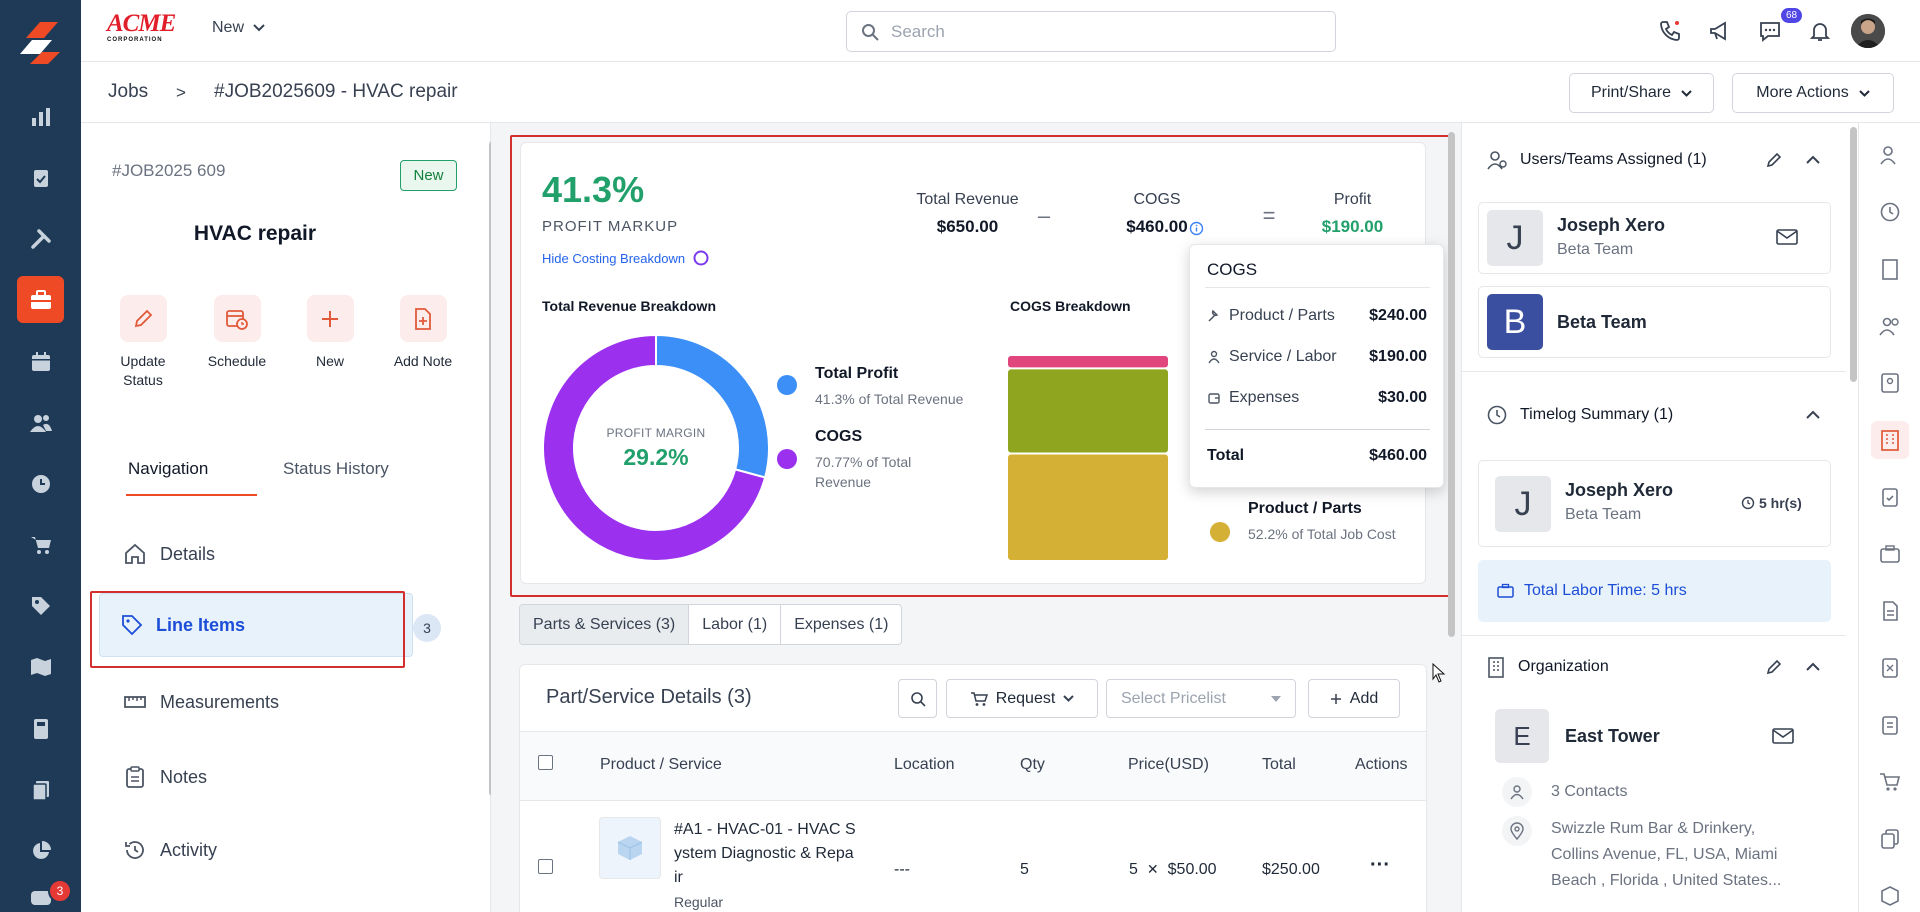 This screenshot has height=912, width=1920. I want to click on nav-item-details: Details, so click(168, 554).